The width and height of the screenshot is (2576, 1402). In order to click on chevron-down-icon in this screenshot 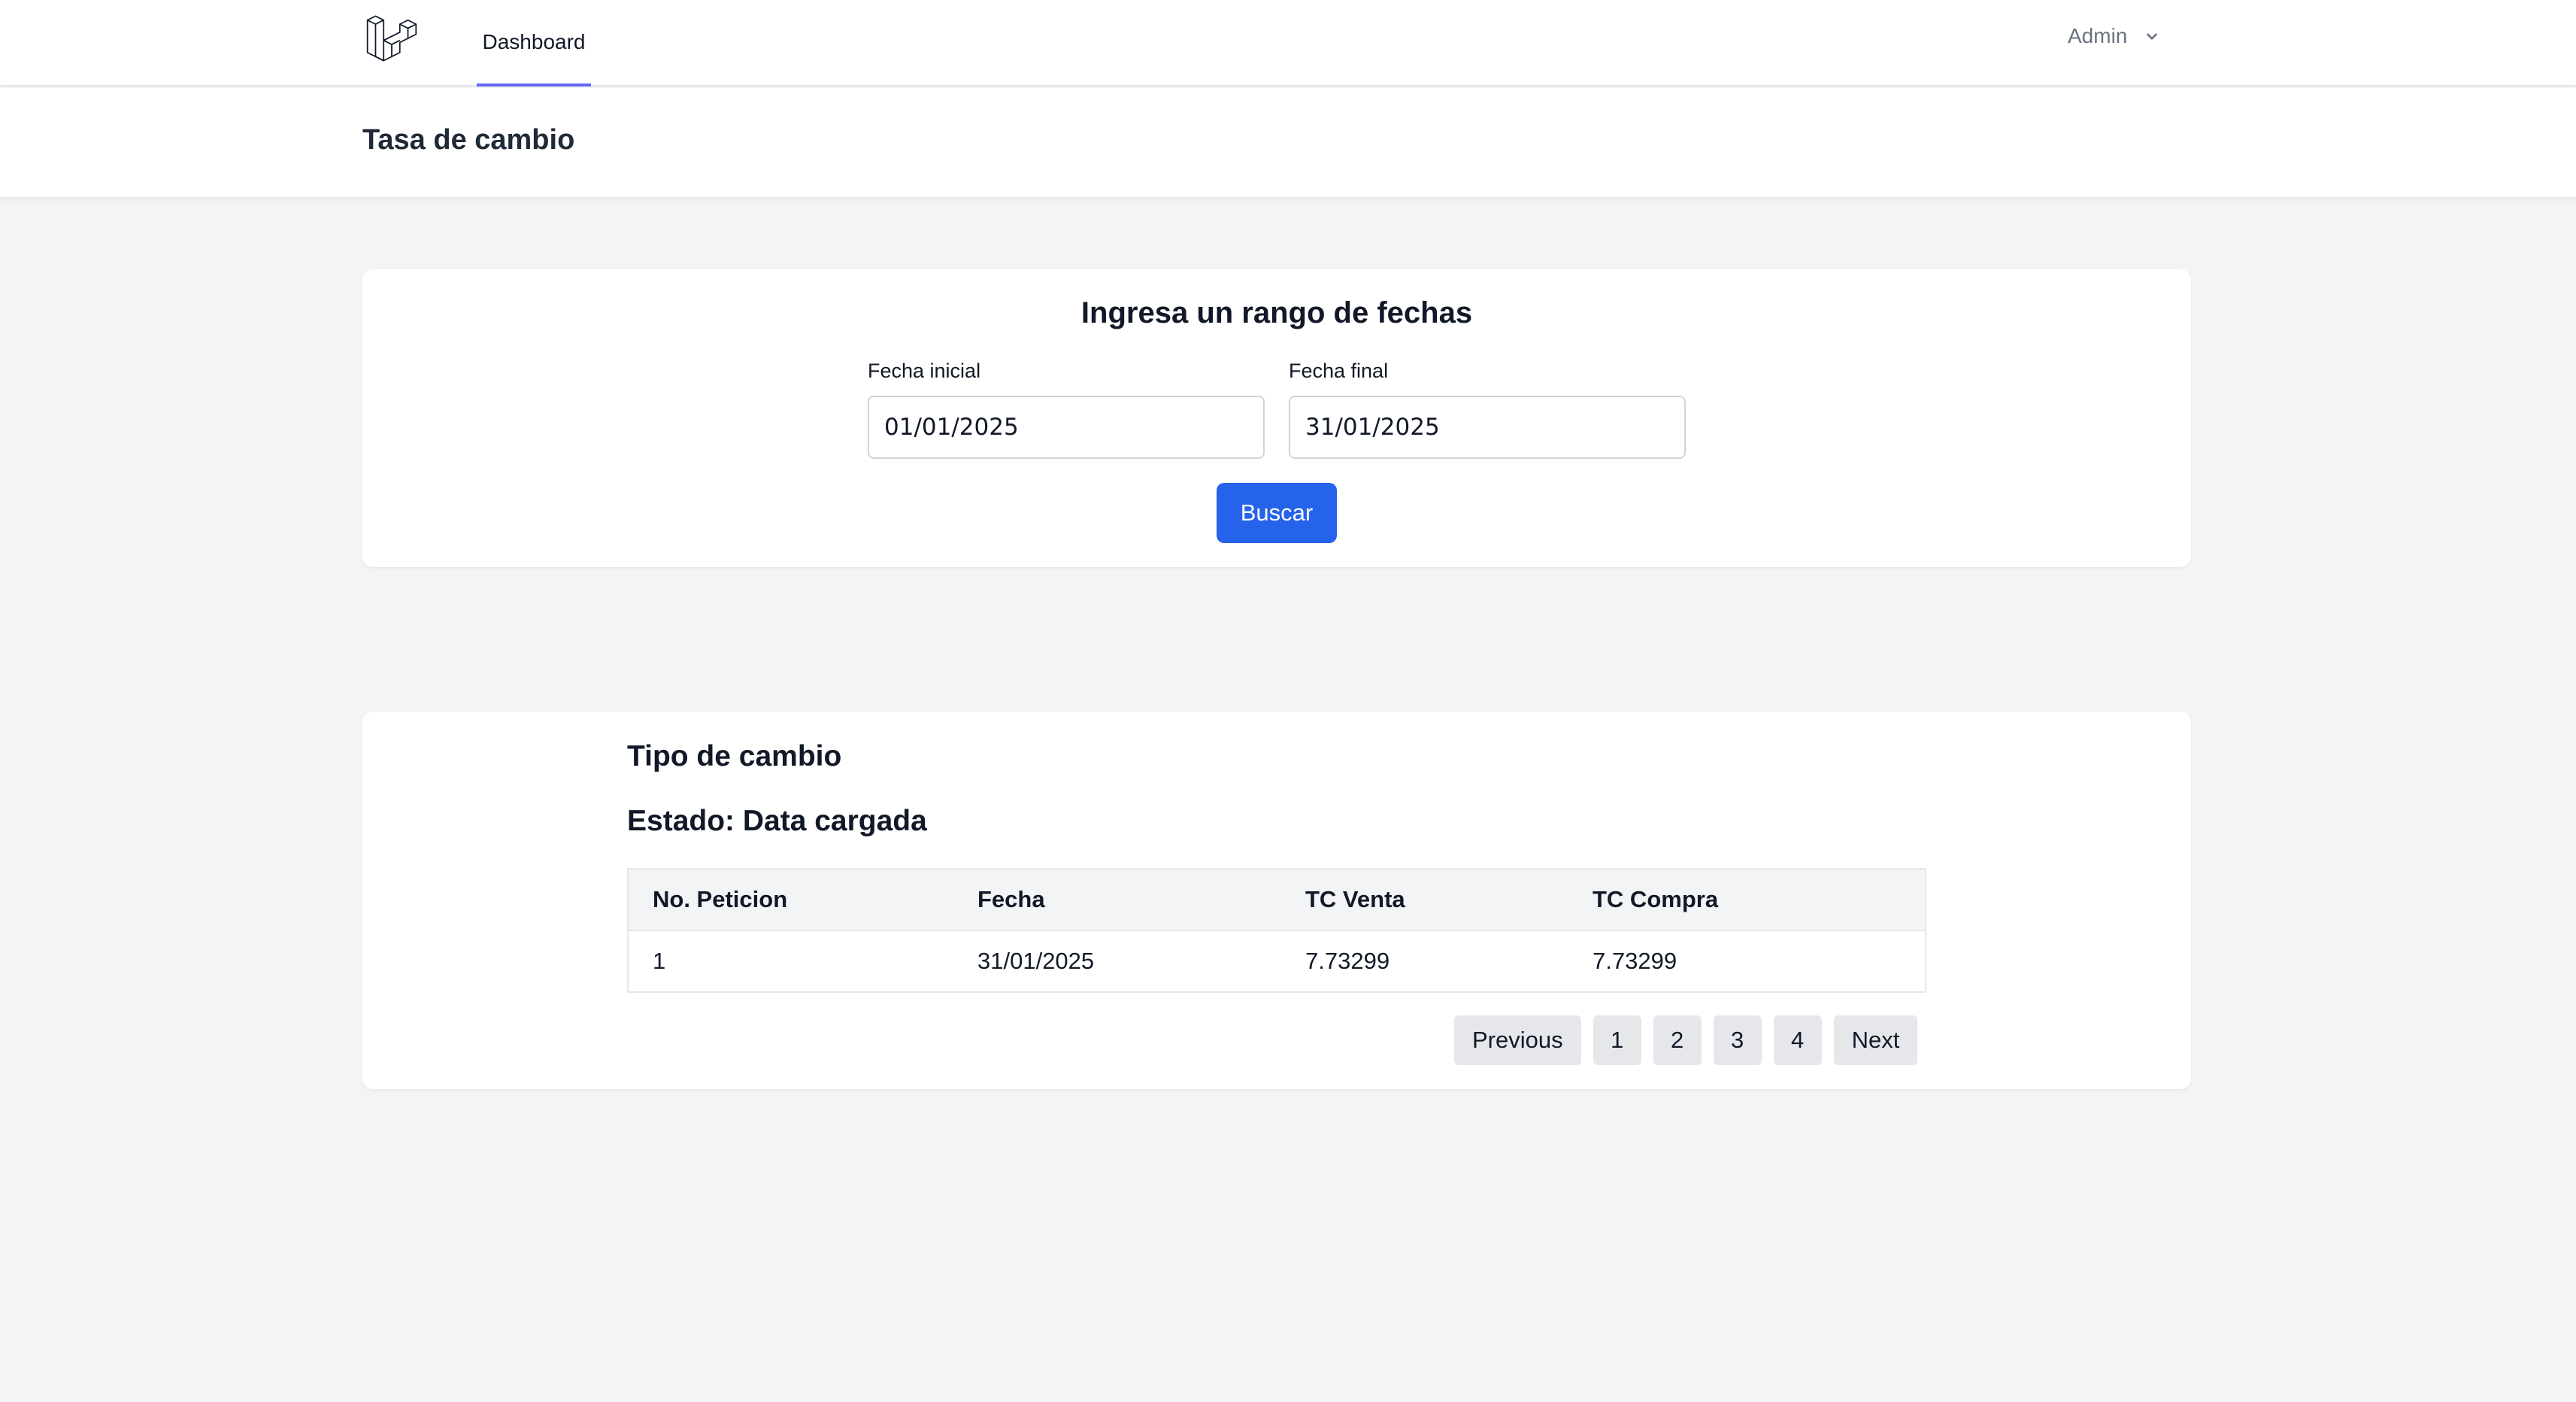, I will do `click(2152, 36)`.